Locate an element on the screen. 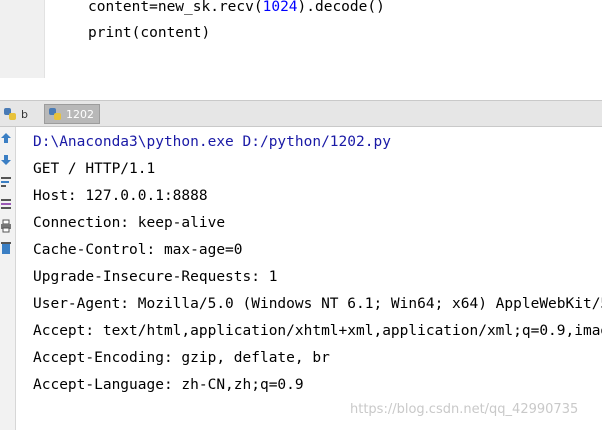 This screenshot has width=602, height=430. console-line: GET / HTTP/1.1 is located at coordinates (94, 169).